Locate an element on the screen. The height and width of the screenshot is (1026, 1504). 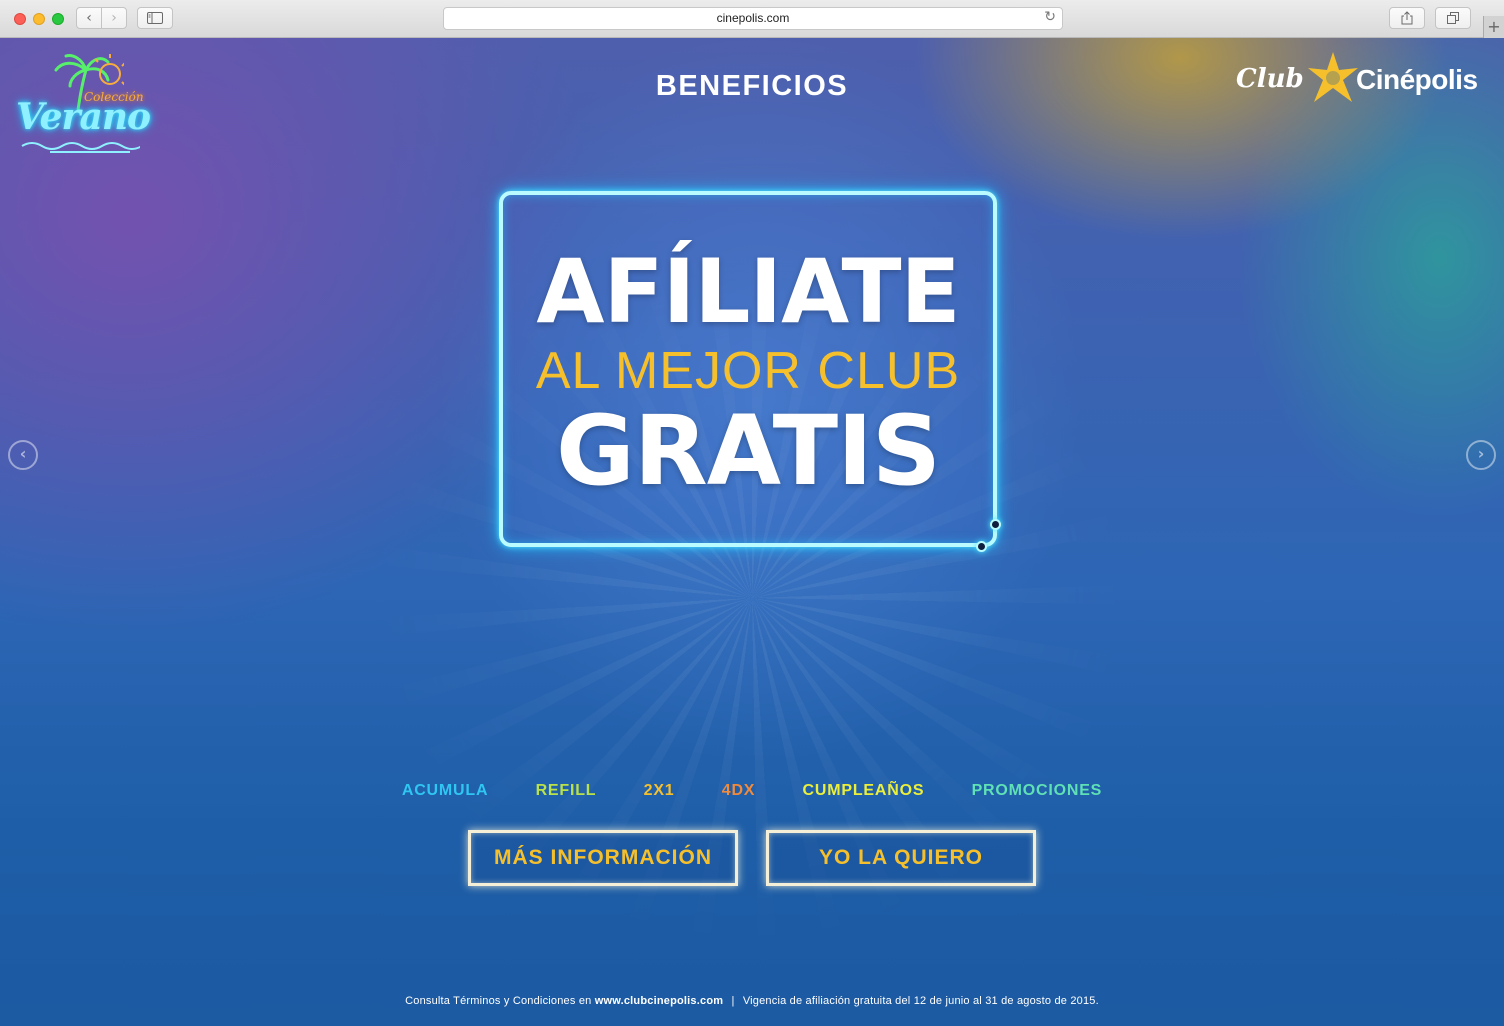
carousel-next-button: › is located at coordinates (1481, 455).